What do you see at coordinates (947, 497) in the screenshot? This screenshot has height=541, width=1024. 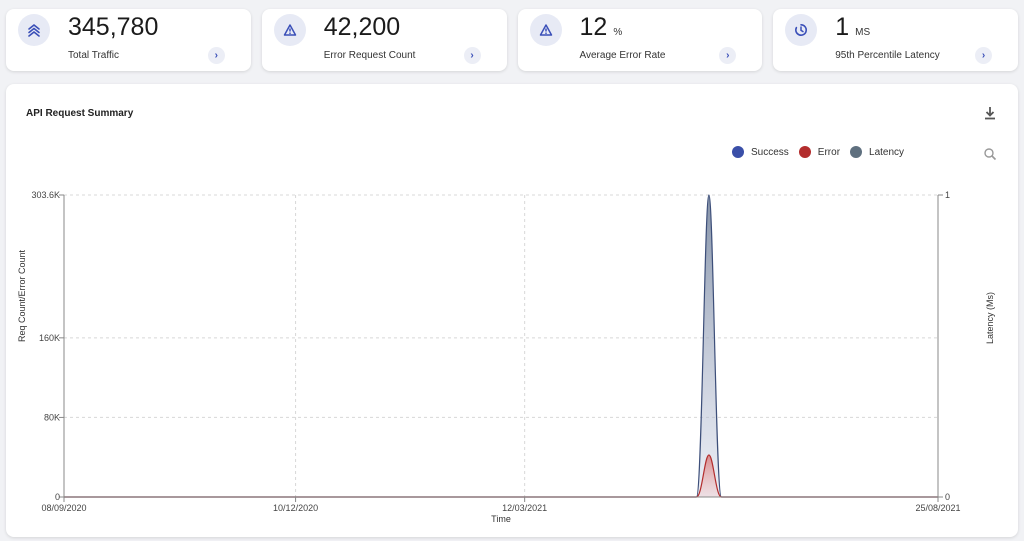 I see `y2-tick-label: 0` at bounding box center [947, 497].